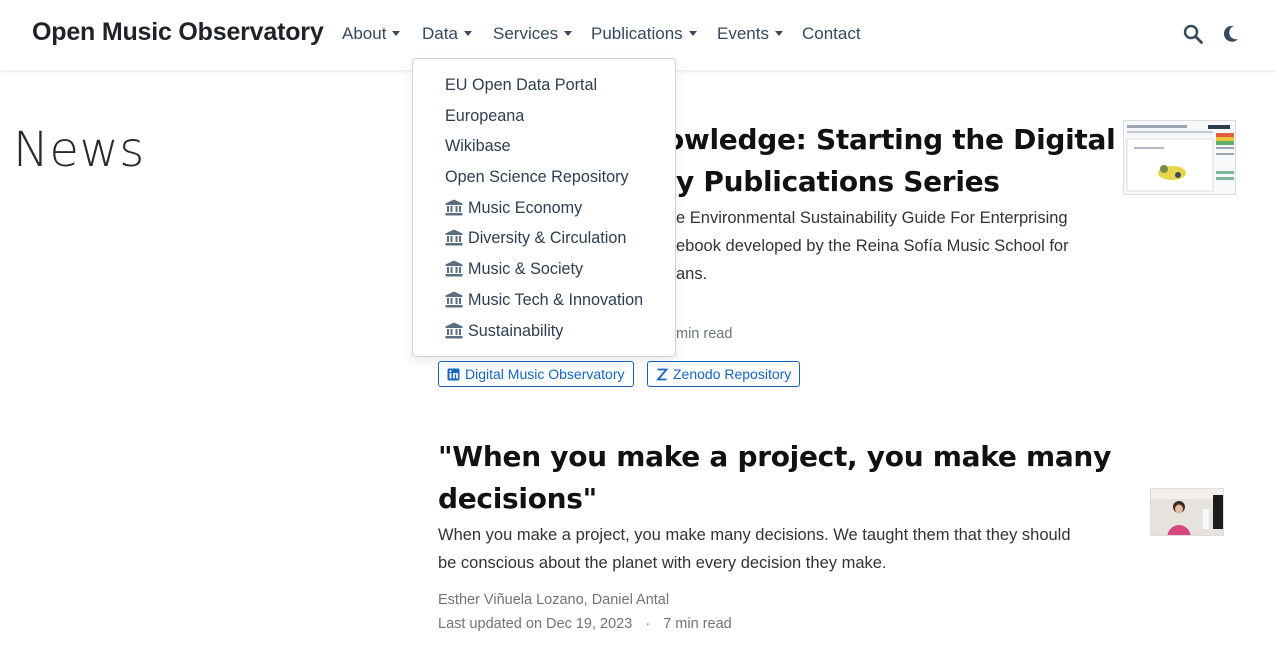 The width and height of the screenshot is (1277, 649). Describe the element at coordinates (704, 334) in the screenshot. I see `read-time: min read` at that location.